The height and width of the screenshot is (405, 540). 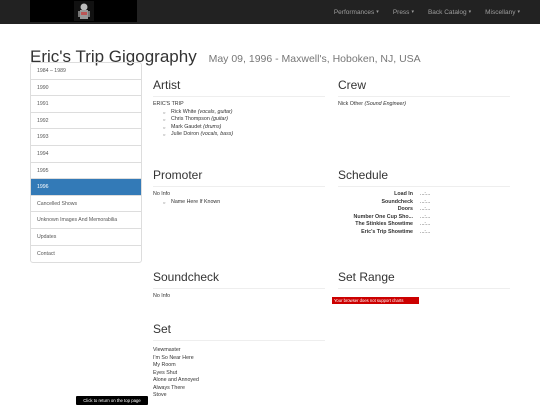 I want to click on sidebar-item-contact: Contact, so click(x=86, y=254).